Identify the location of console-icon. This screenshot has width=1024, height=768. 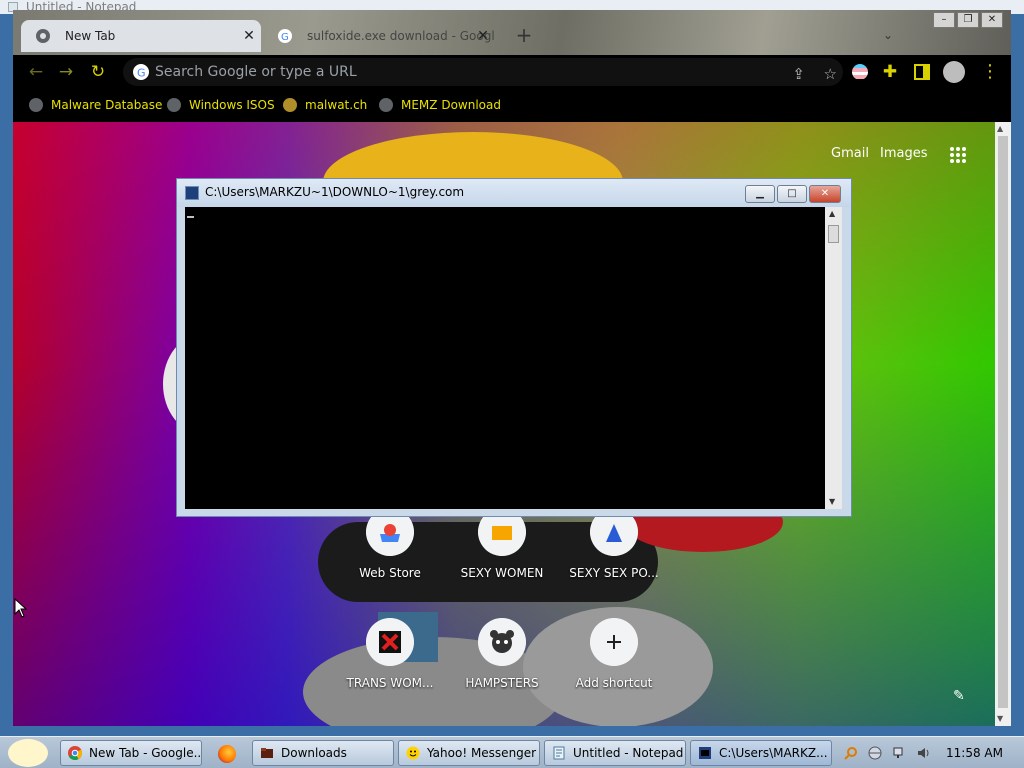
(192, 193).